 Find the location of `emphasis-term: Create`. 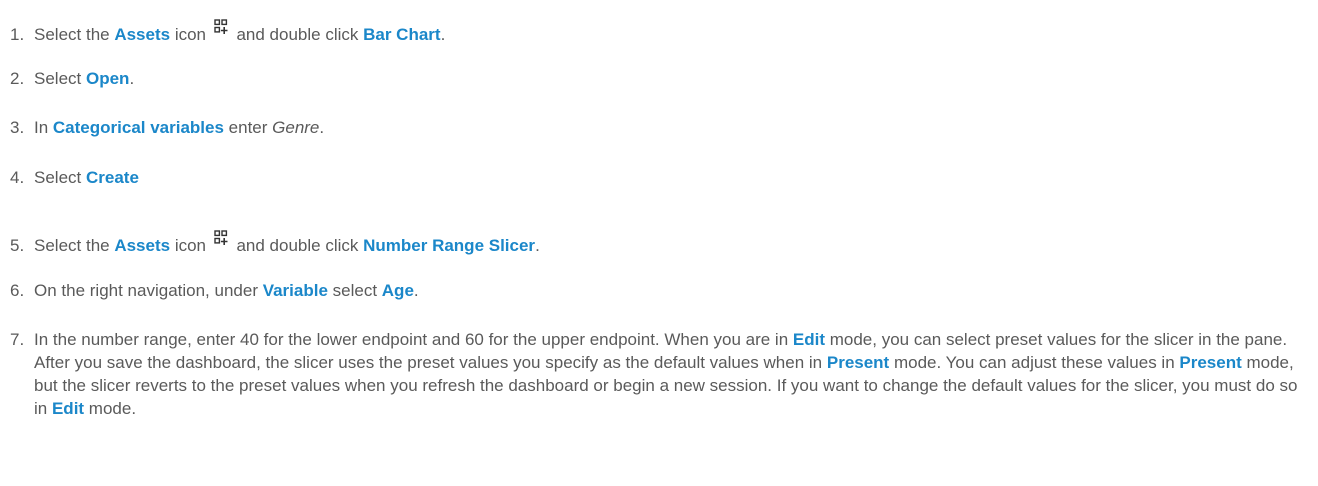

emphasis-term: Create is located at coordinates (112, 177).